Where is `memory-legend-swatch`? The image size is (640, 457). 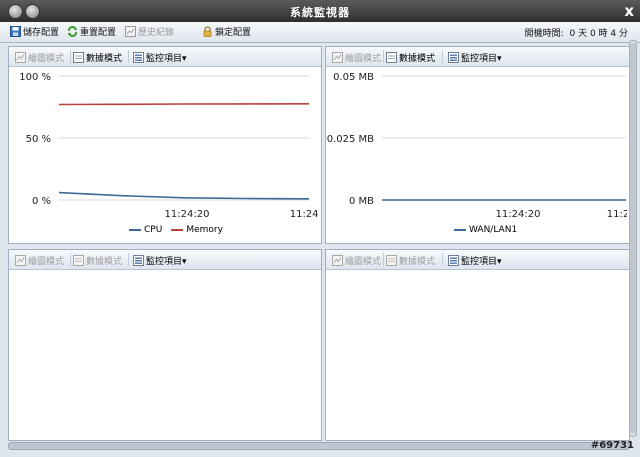 memory-legend-swatch is located at coordinates (177, 230).